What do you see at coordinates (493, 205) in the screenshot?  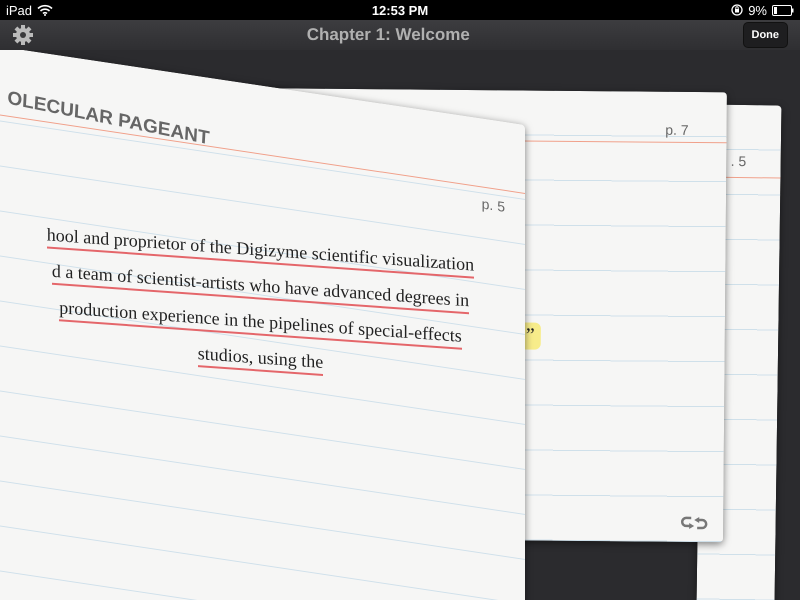 I see `page-number: p. 5` at bounding box center [493, 205].